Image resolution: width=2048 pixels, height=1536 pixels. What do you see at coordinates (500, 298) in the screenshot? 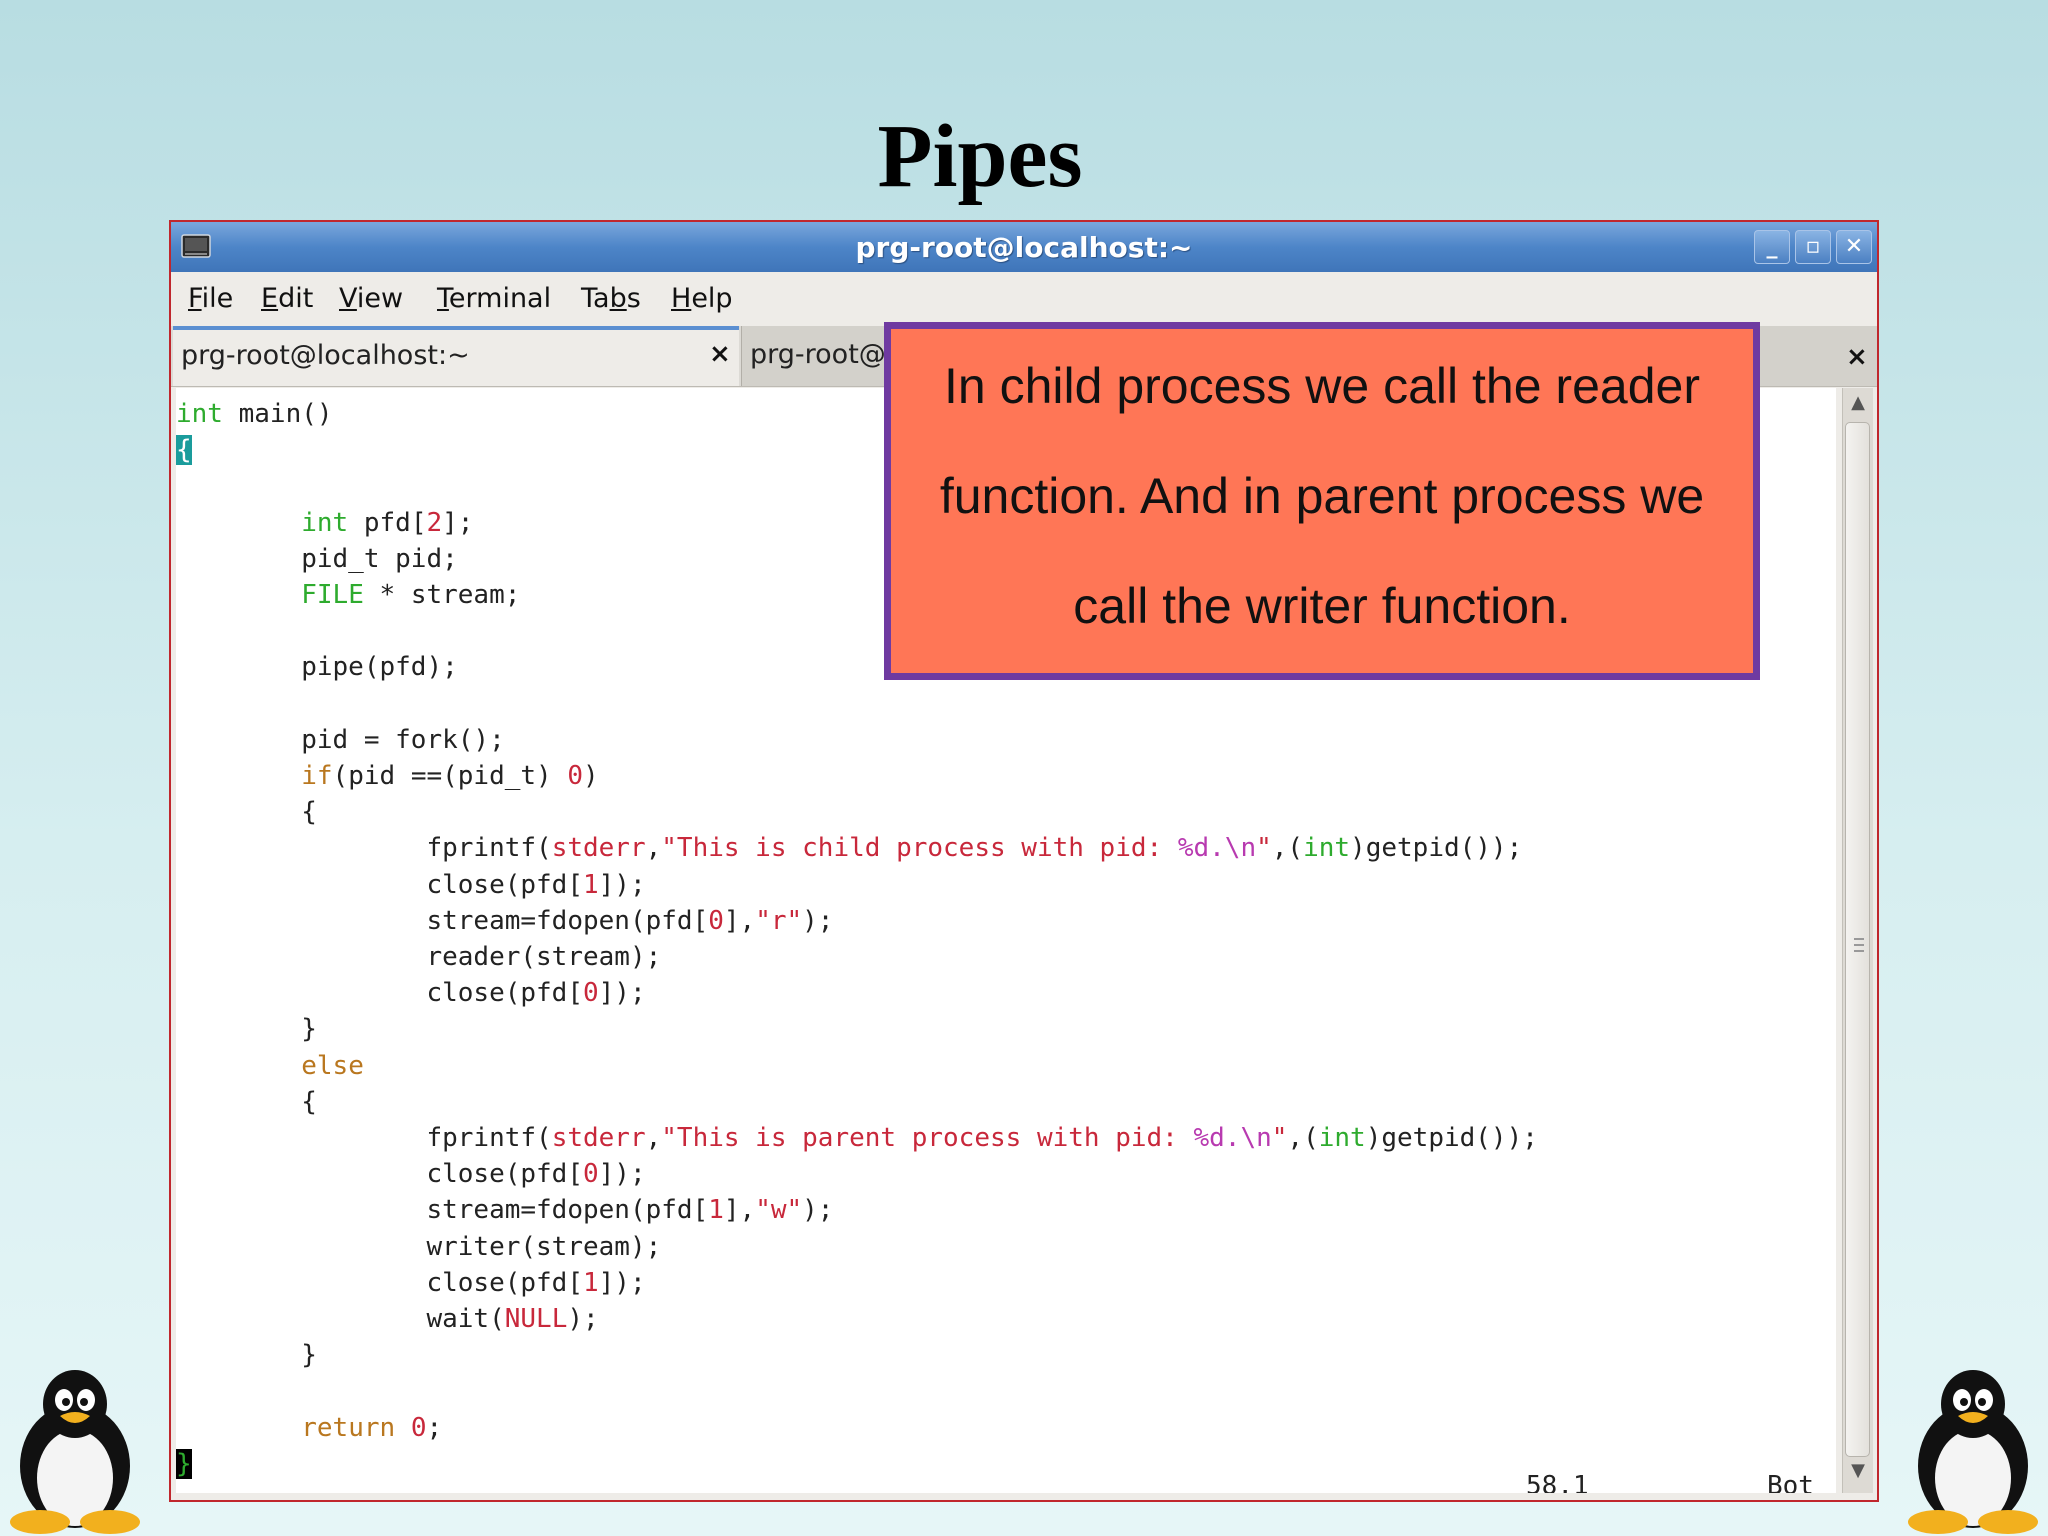
I see `menu-terminal-label: erminal` at bounding box center [500, 298].